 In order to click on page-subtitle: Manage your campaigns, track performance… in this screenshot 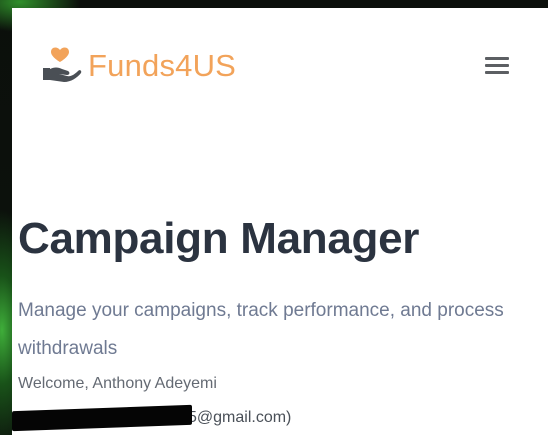, I will do `click(261, 329)`.